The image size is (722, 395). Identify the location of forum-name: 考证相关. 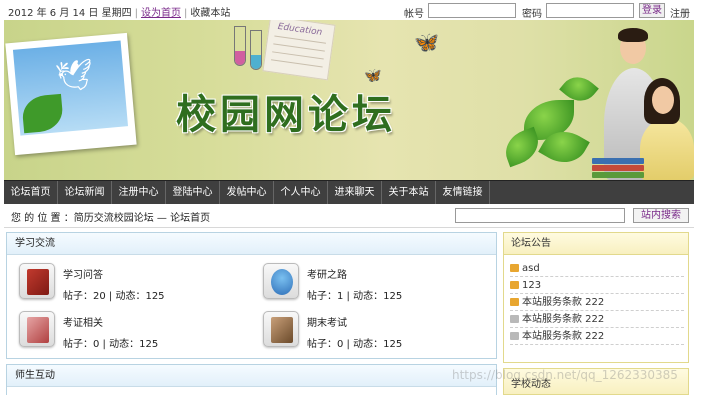
(83, 321).